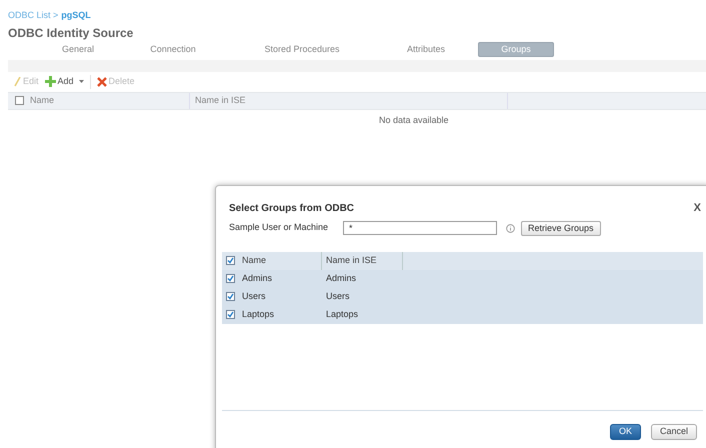 The height and width of the screenshot is (448, 706). What do you see at coordinates (64, 81) in the screenshot?
I see `toolbar-button: Add` at bounding box center [64, 81].